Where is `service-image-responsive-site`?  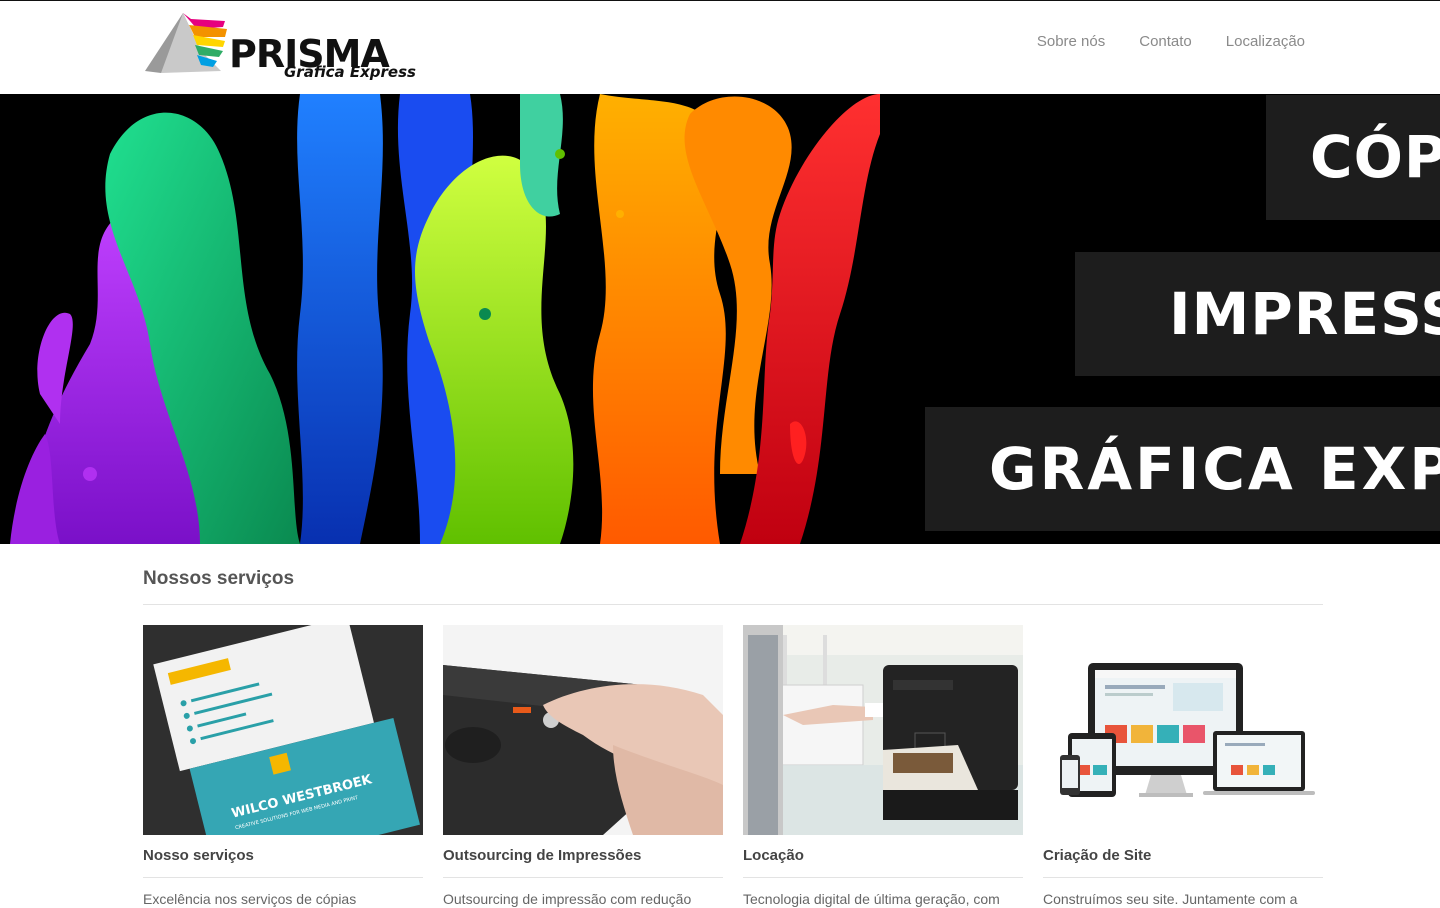
service-image-responsive-site is located at coordinates (1183, 730).